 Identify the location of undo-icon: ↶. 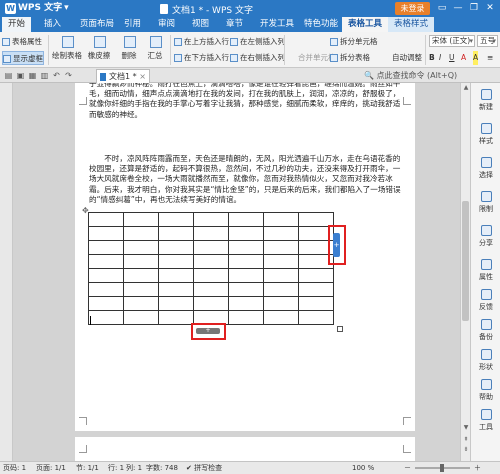
(56, 75).